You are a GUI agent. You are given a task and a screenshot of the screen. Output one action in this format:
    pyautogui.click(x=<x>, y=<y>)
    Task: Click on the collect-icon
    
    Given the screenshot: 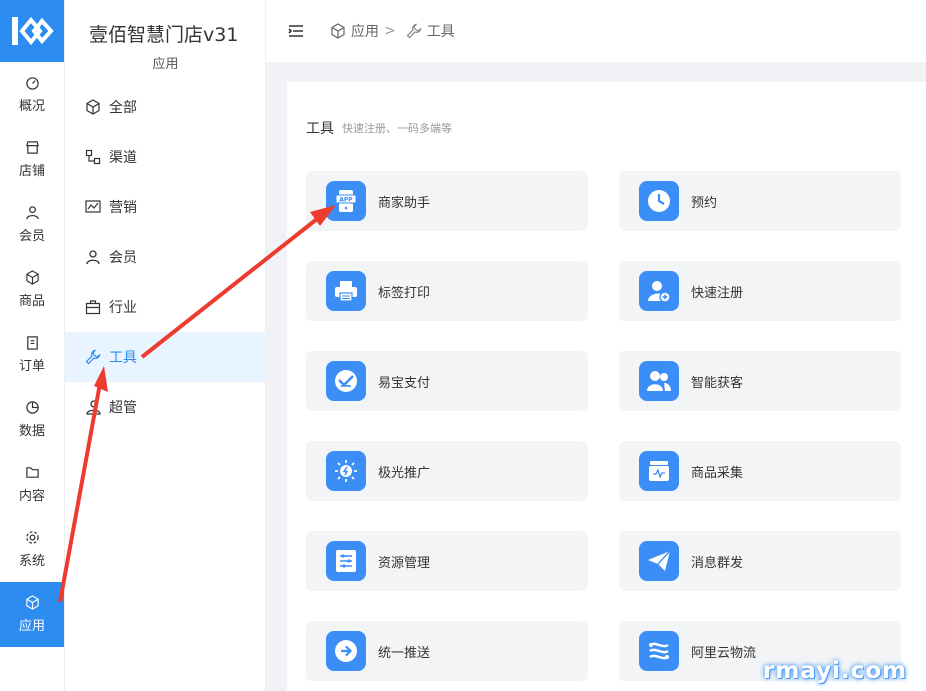 What is the action you would take?
    pyautogui.click(x=659, y=471)
    